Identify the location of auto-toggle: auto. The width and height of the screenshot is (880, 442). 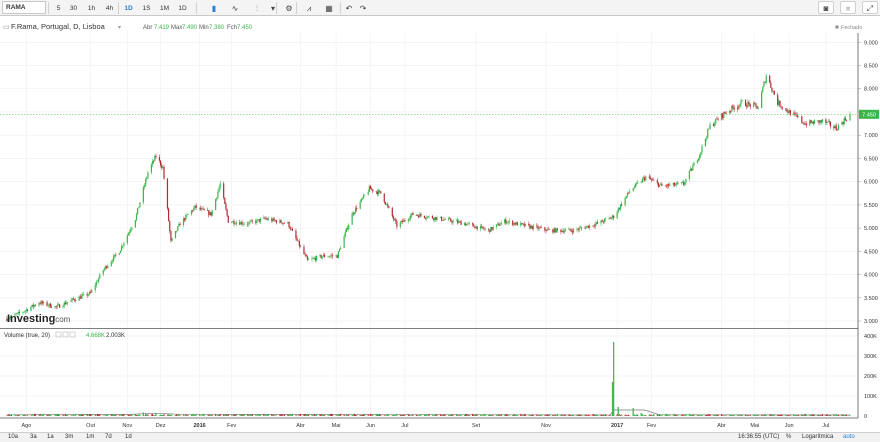
(849, 437).